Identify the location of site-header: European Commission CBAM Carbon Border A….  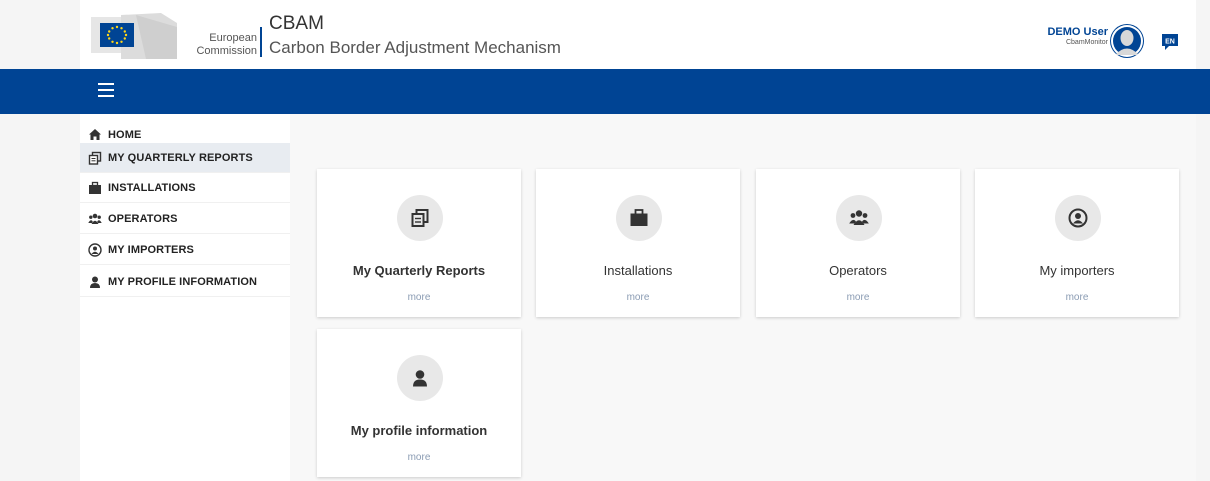
(638, 34).